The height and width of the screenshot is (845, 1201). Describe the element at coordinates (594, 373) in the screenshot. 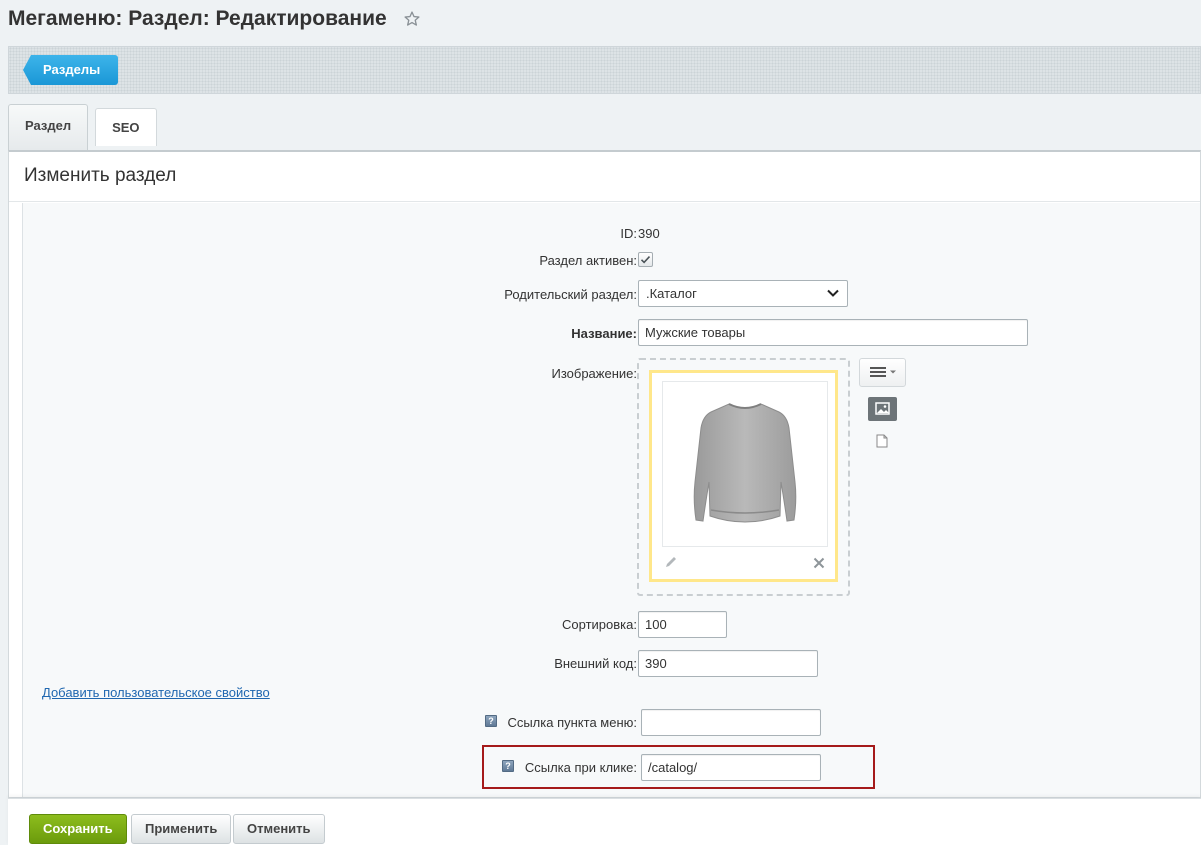

I see `image-label: Изображение:` at that location.